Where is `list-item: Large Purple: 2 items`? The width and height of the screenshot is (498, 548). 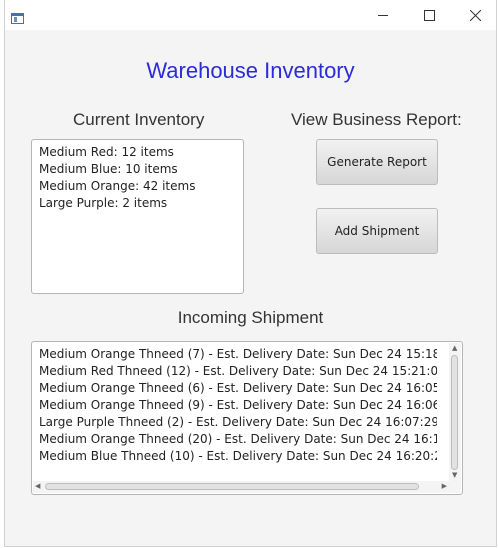 list-item: Large Purple: 2 items is located at coordinates (137, 203).